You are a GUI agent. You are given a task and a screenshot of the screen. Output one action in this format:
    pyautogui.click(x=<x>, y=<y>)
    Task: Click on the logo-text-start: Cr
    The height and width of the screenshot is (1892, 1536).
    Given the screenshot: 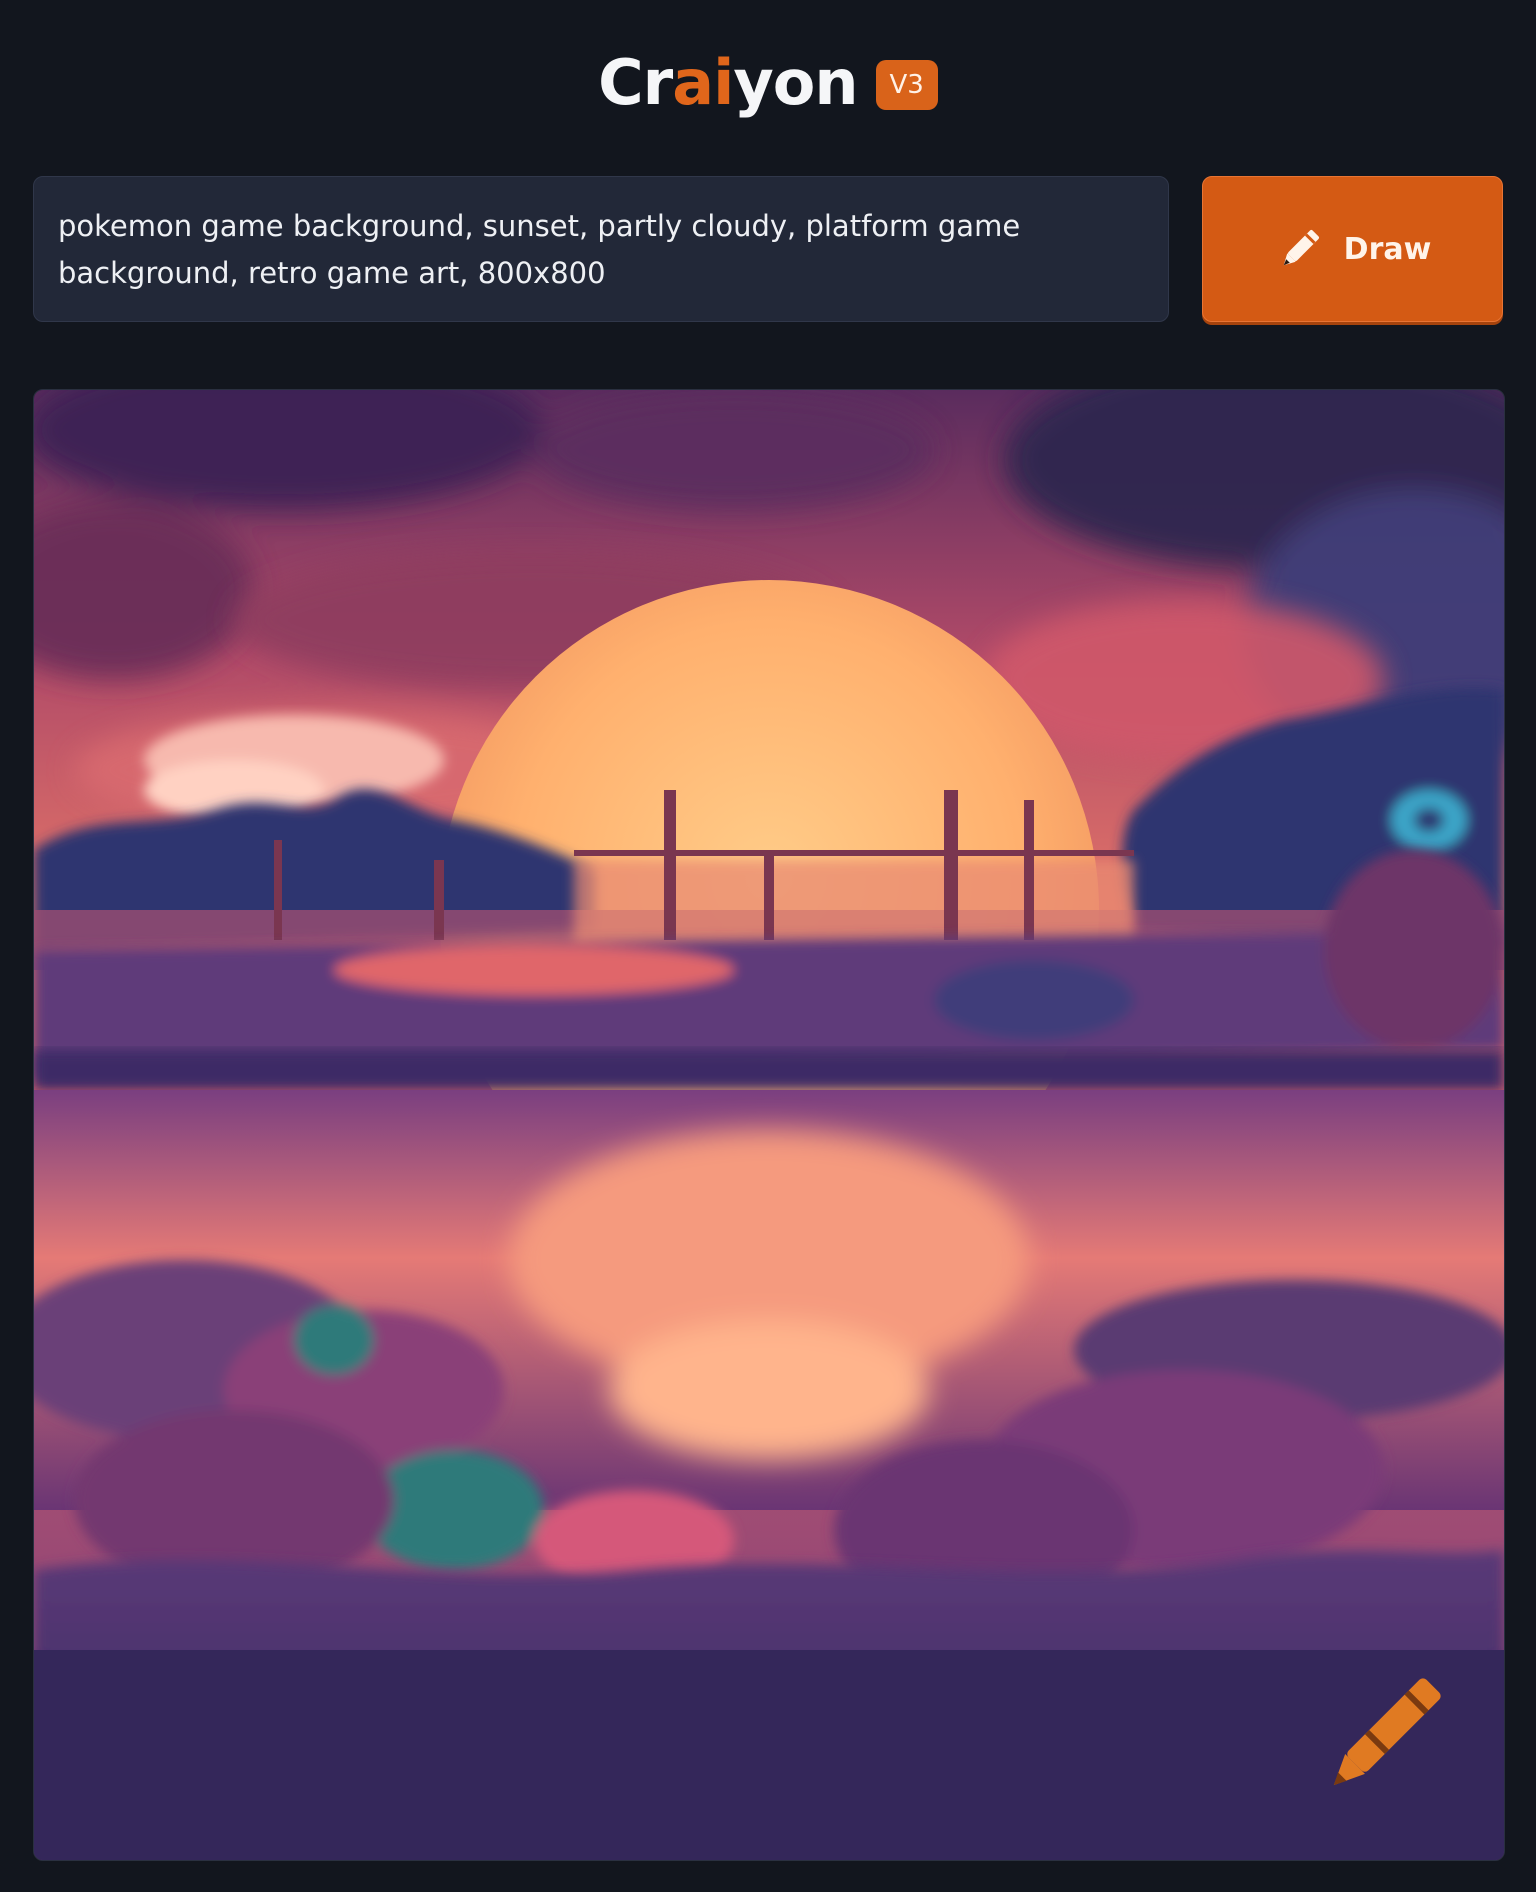 What is the action you would take?
    pyautogui.click(x=635, y=82)
    